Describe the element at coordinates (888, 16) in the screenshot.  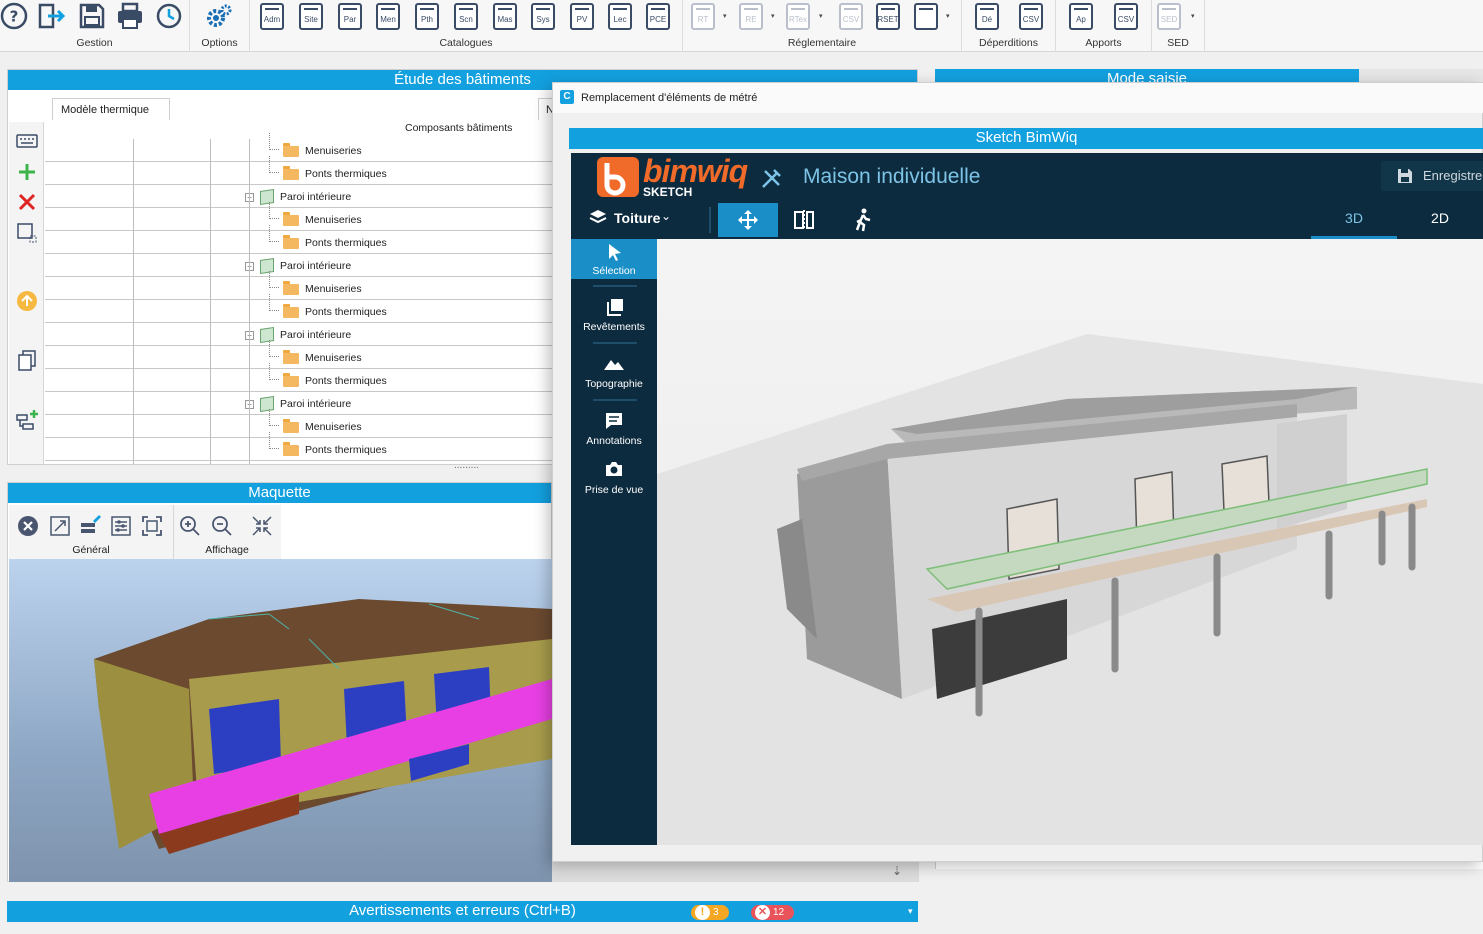
I see `regl-rset-upload-icon: RSET` at that location.